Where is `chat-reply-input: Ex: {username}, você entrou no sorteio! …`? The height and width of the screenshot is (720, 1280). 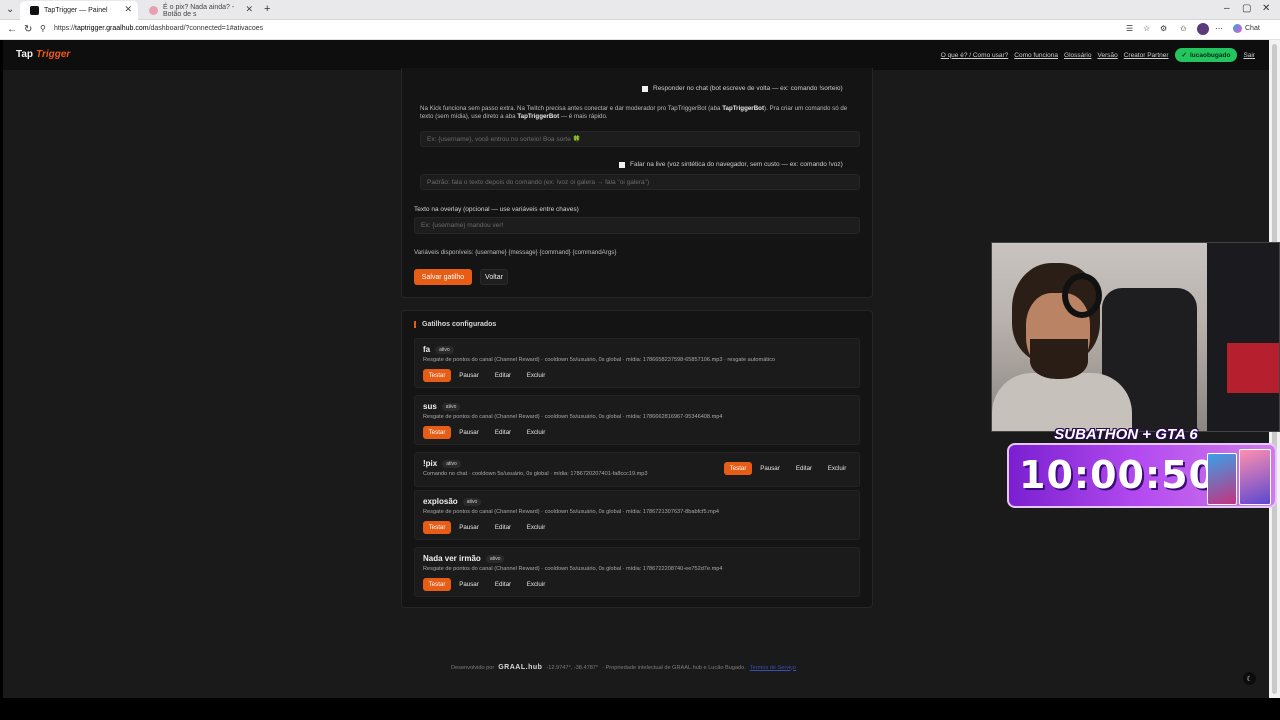
chat-reply-input: Ex: {username}, você entrou no sorteio! … is located at coordinates (640, 139).